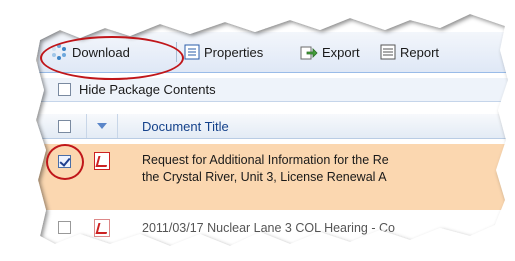 This screenshot has height=261, width=515. What do you see at coordinates (341, 52) in the screenshot?
I see `export-label: Export` at bounding box center [341, 52].